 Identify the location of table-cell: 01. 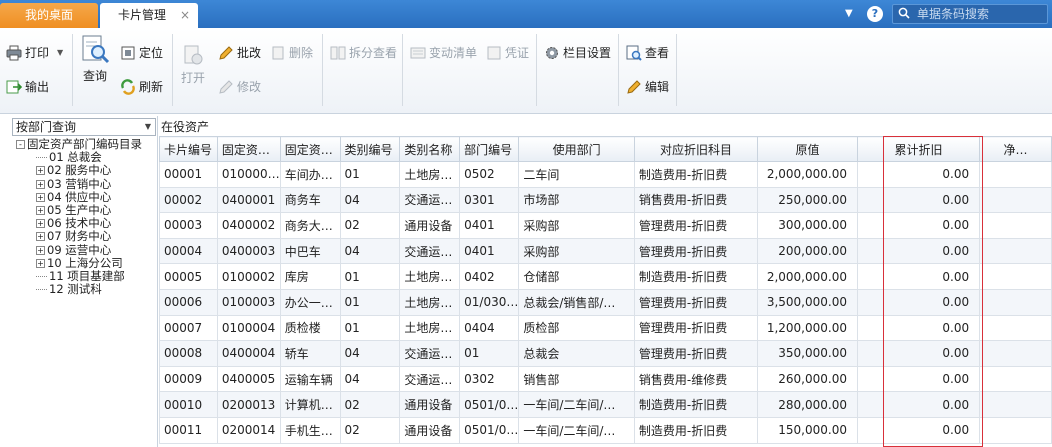
(370, 328).